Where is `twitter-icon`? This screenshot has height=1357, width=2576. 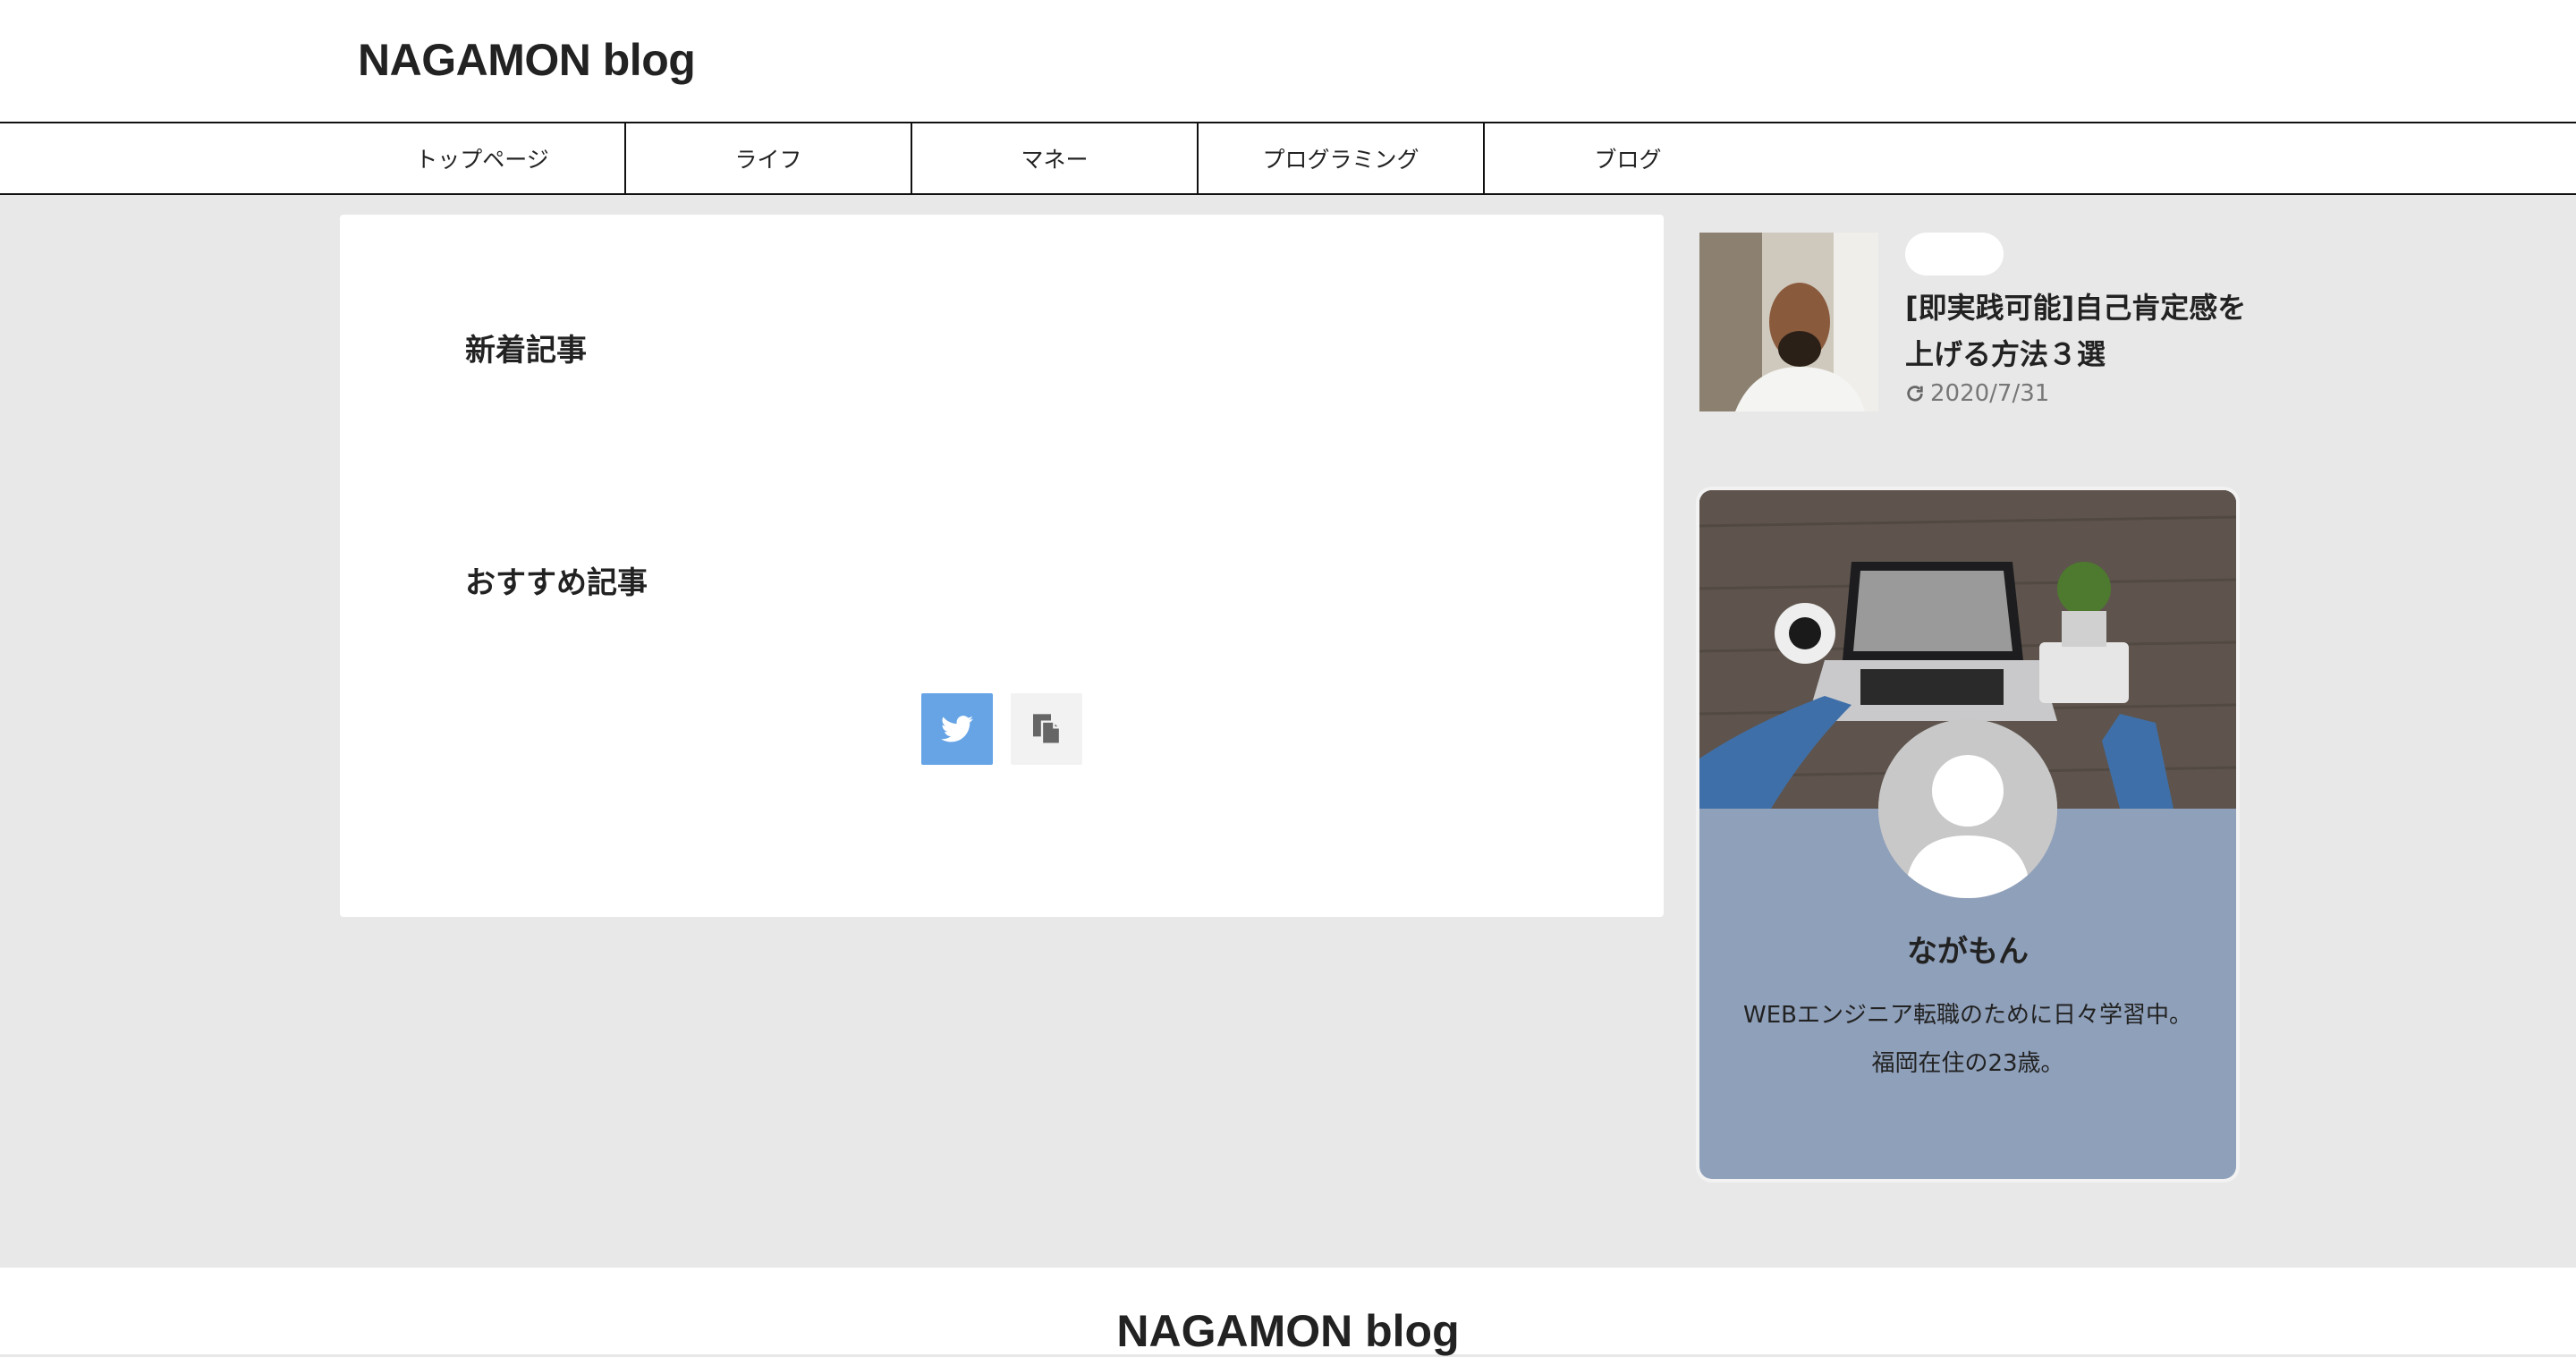 twitter-icon is located at coordinates (957, 729).